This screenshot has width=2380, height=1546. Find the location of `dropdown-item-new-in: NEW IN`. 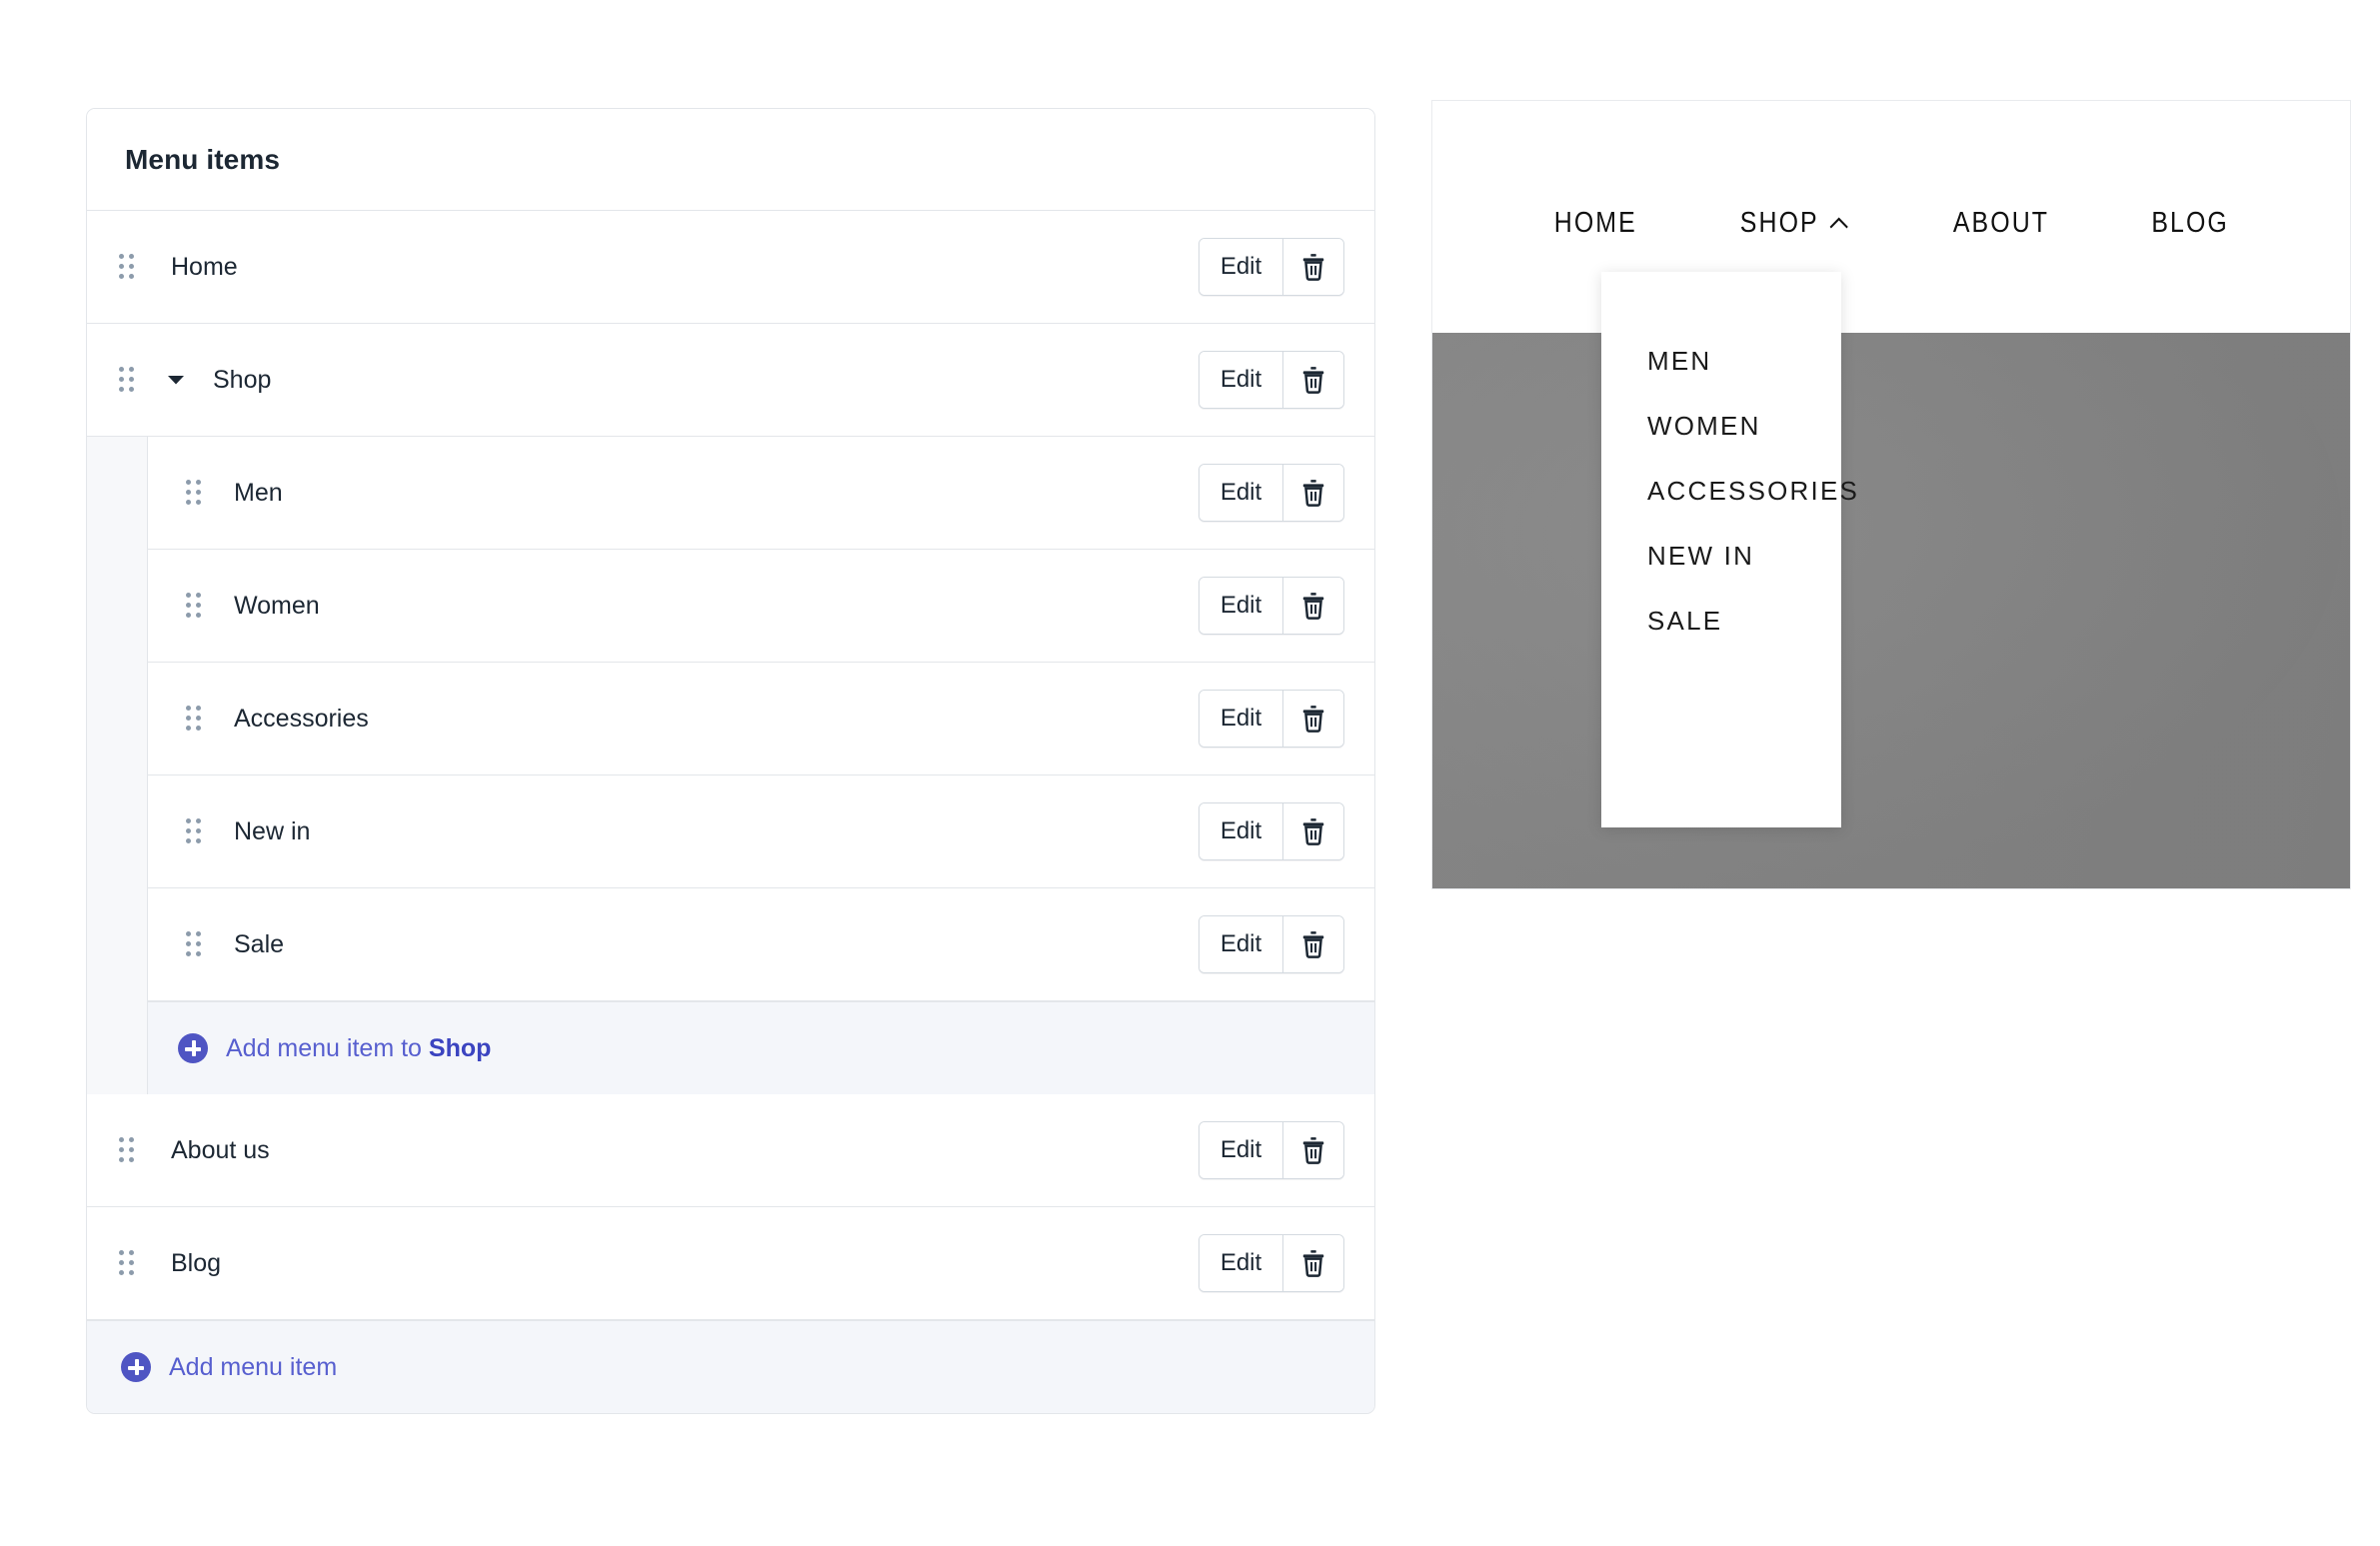

dropdown-item-new-in: NEW IN is located at coordinates (1721, 556).